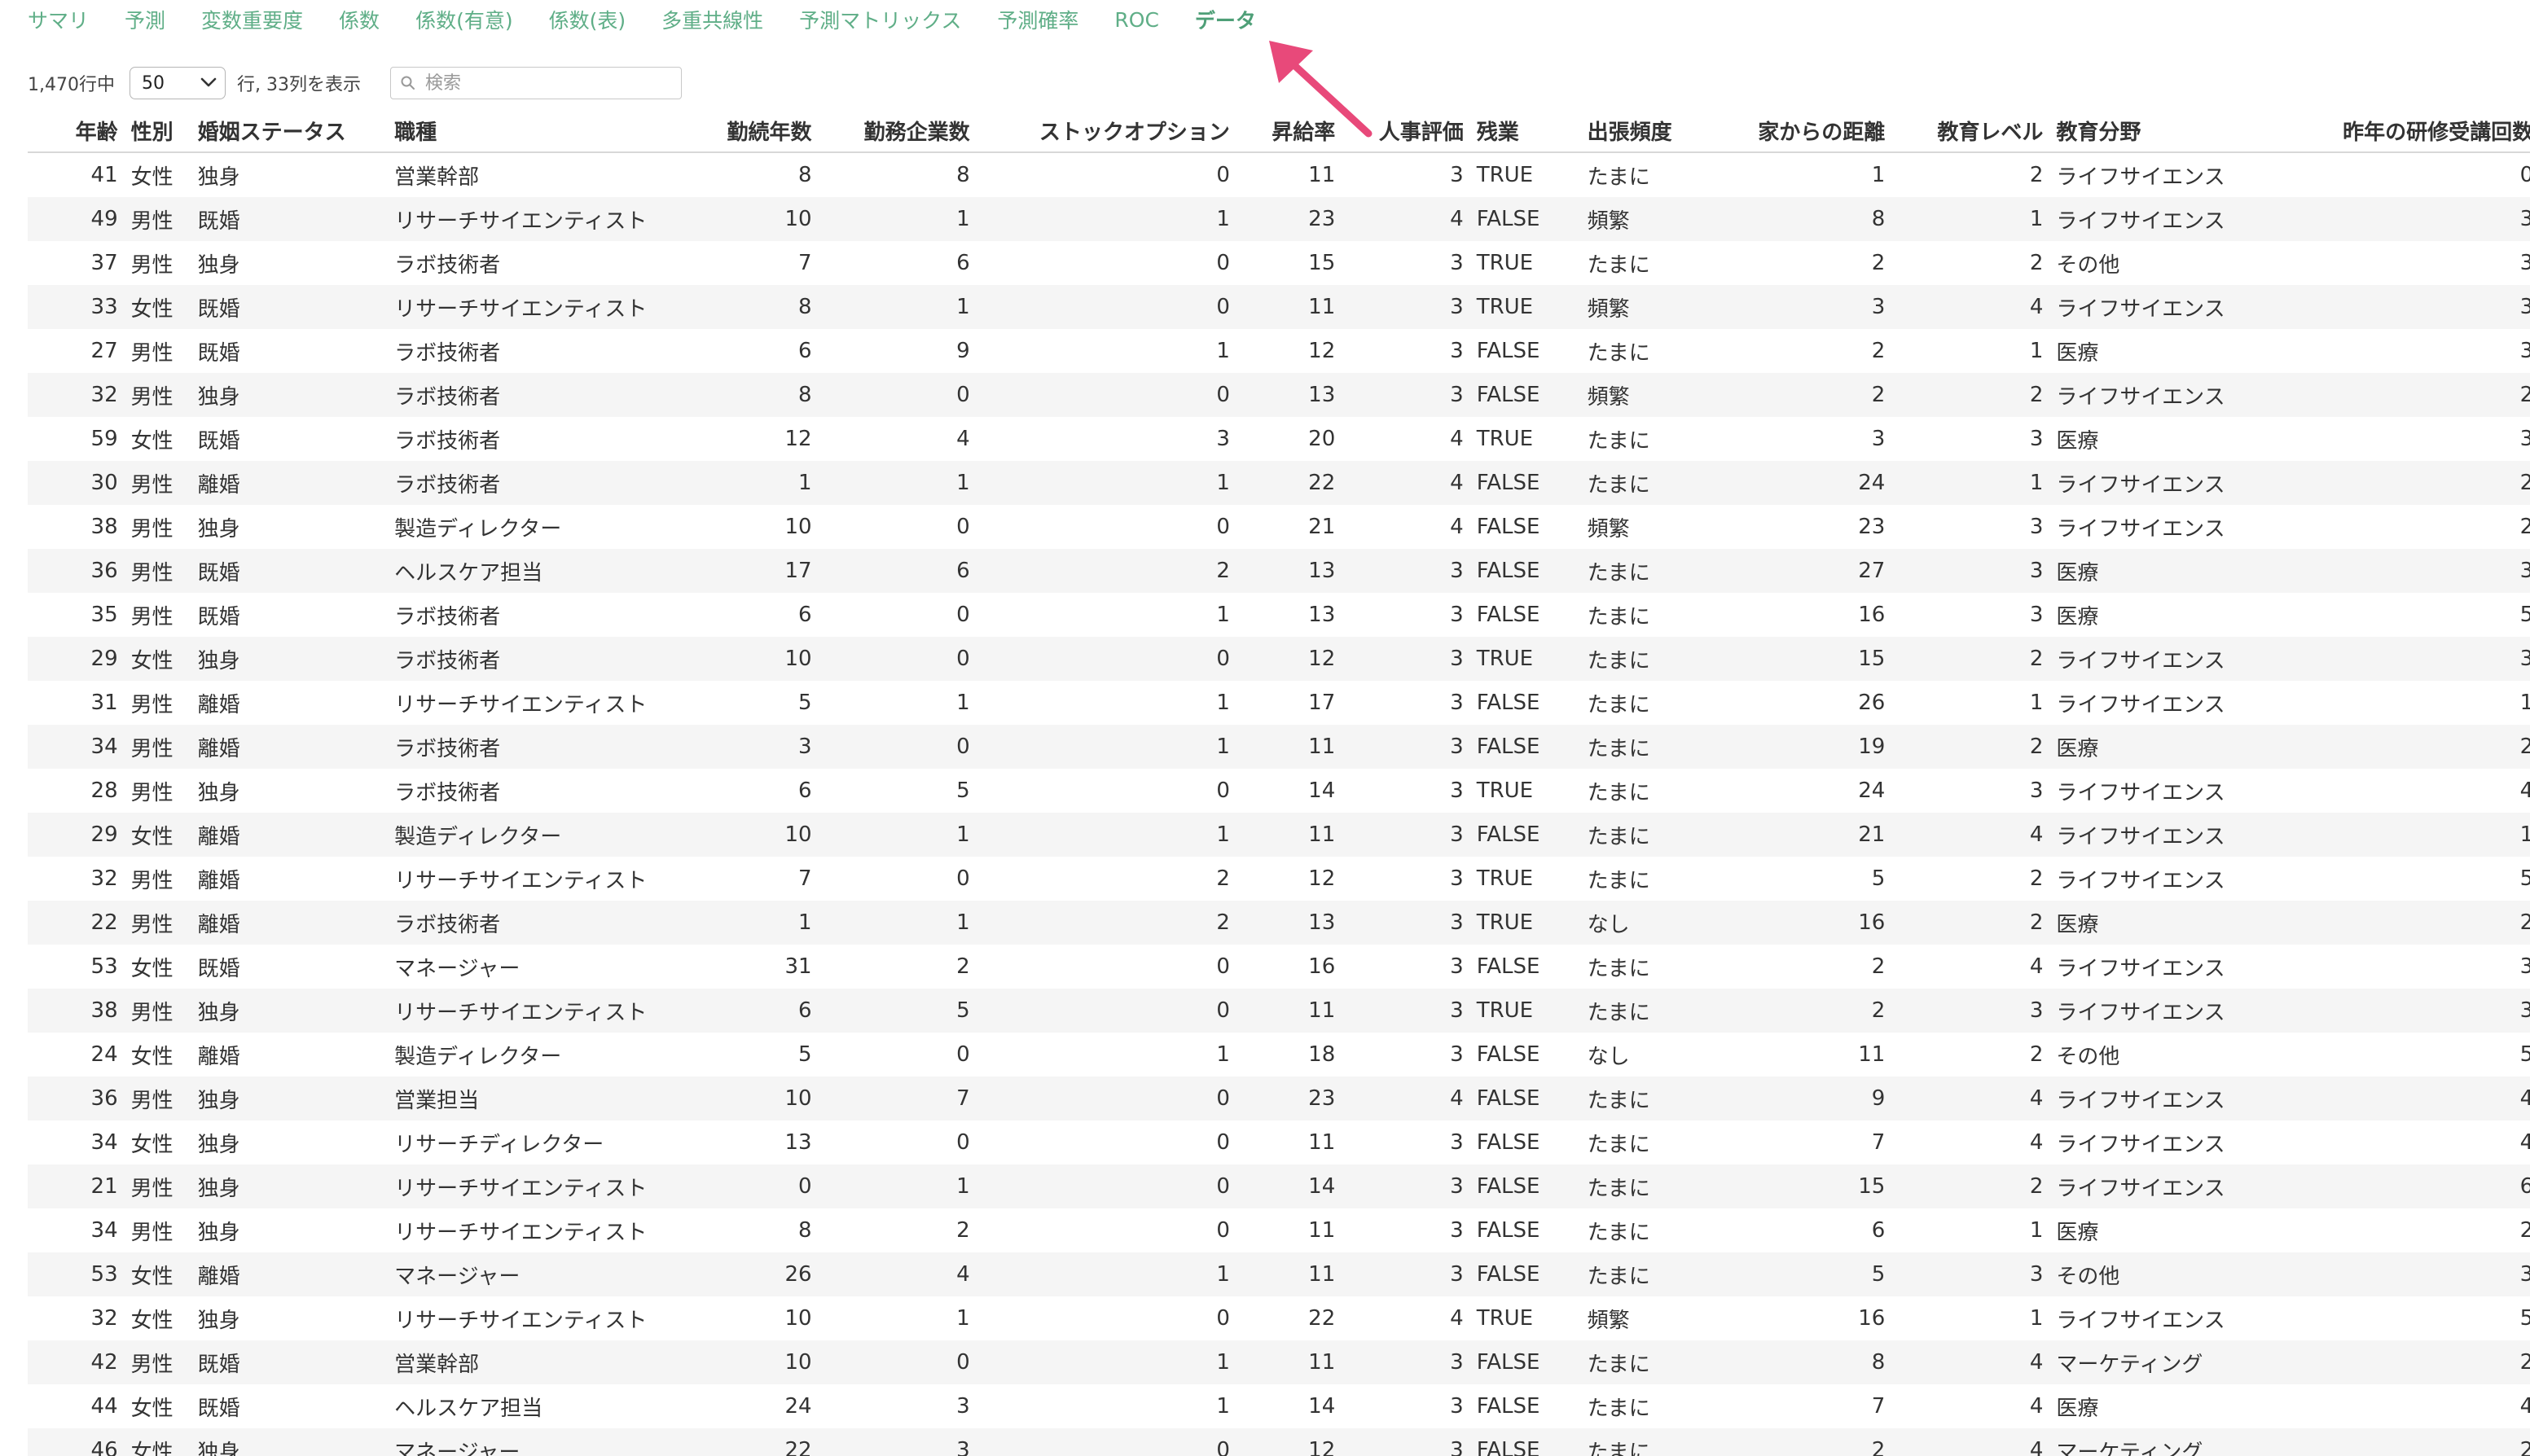 This screenshot has height=1456, width=2530. I want to click on table-cell: 女性, so click(151, 968).